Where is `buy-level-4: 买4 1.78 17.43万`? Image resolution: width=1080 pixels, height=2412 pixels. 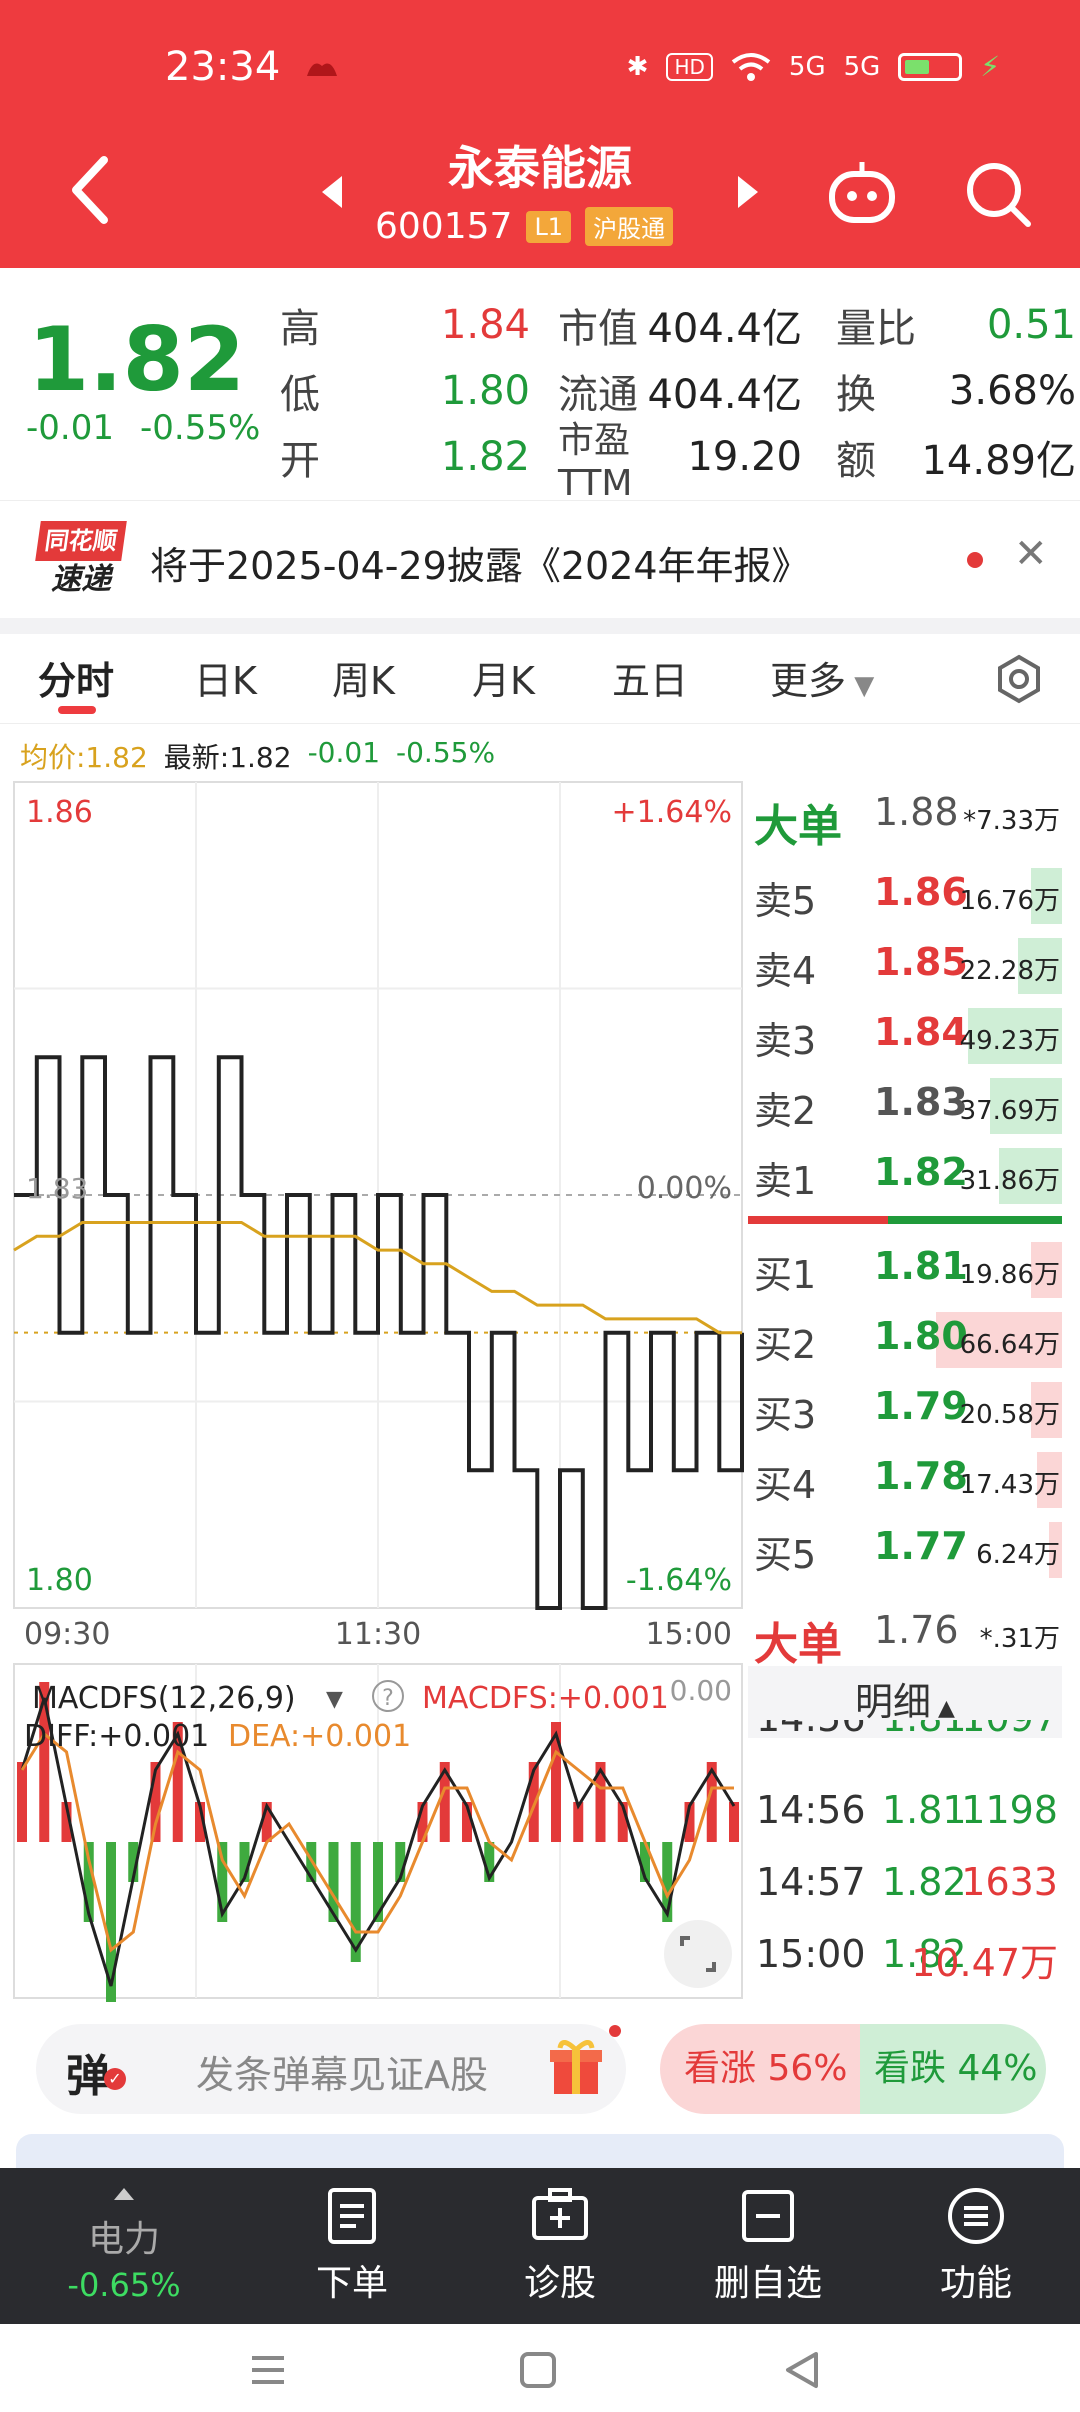 buy-level-4: 买4 1.78 17.43万 is located at coordinates (905, 1477).